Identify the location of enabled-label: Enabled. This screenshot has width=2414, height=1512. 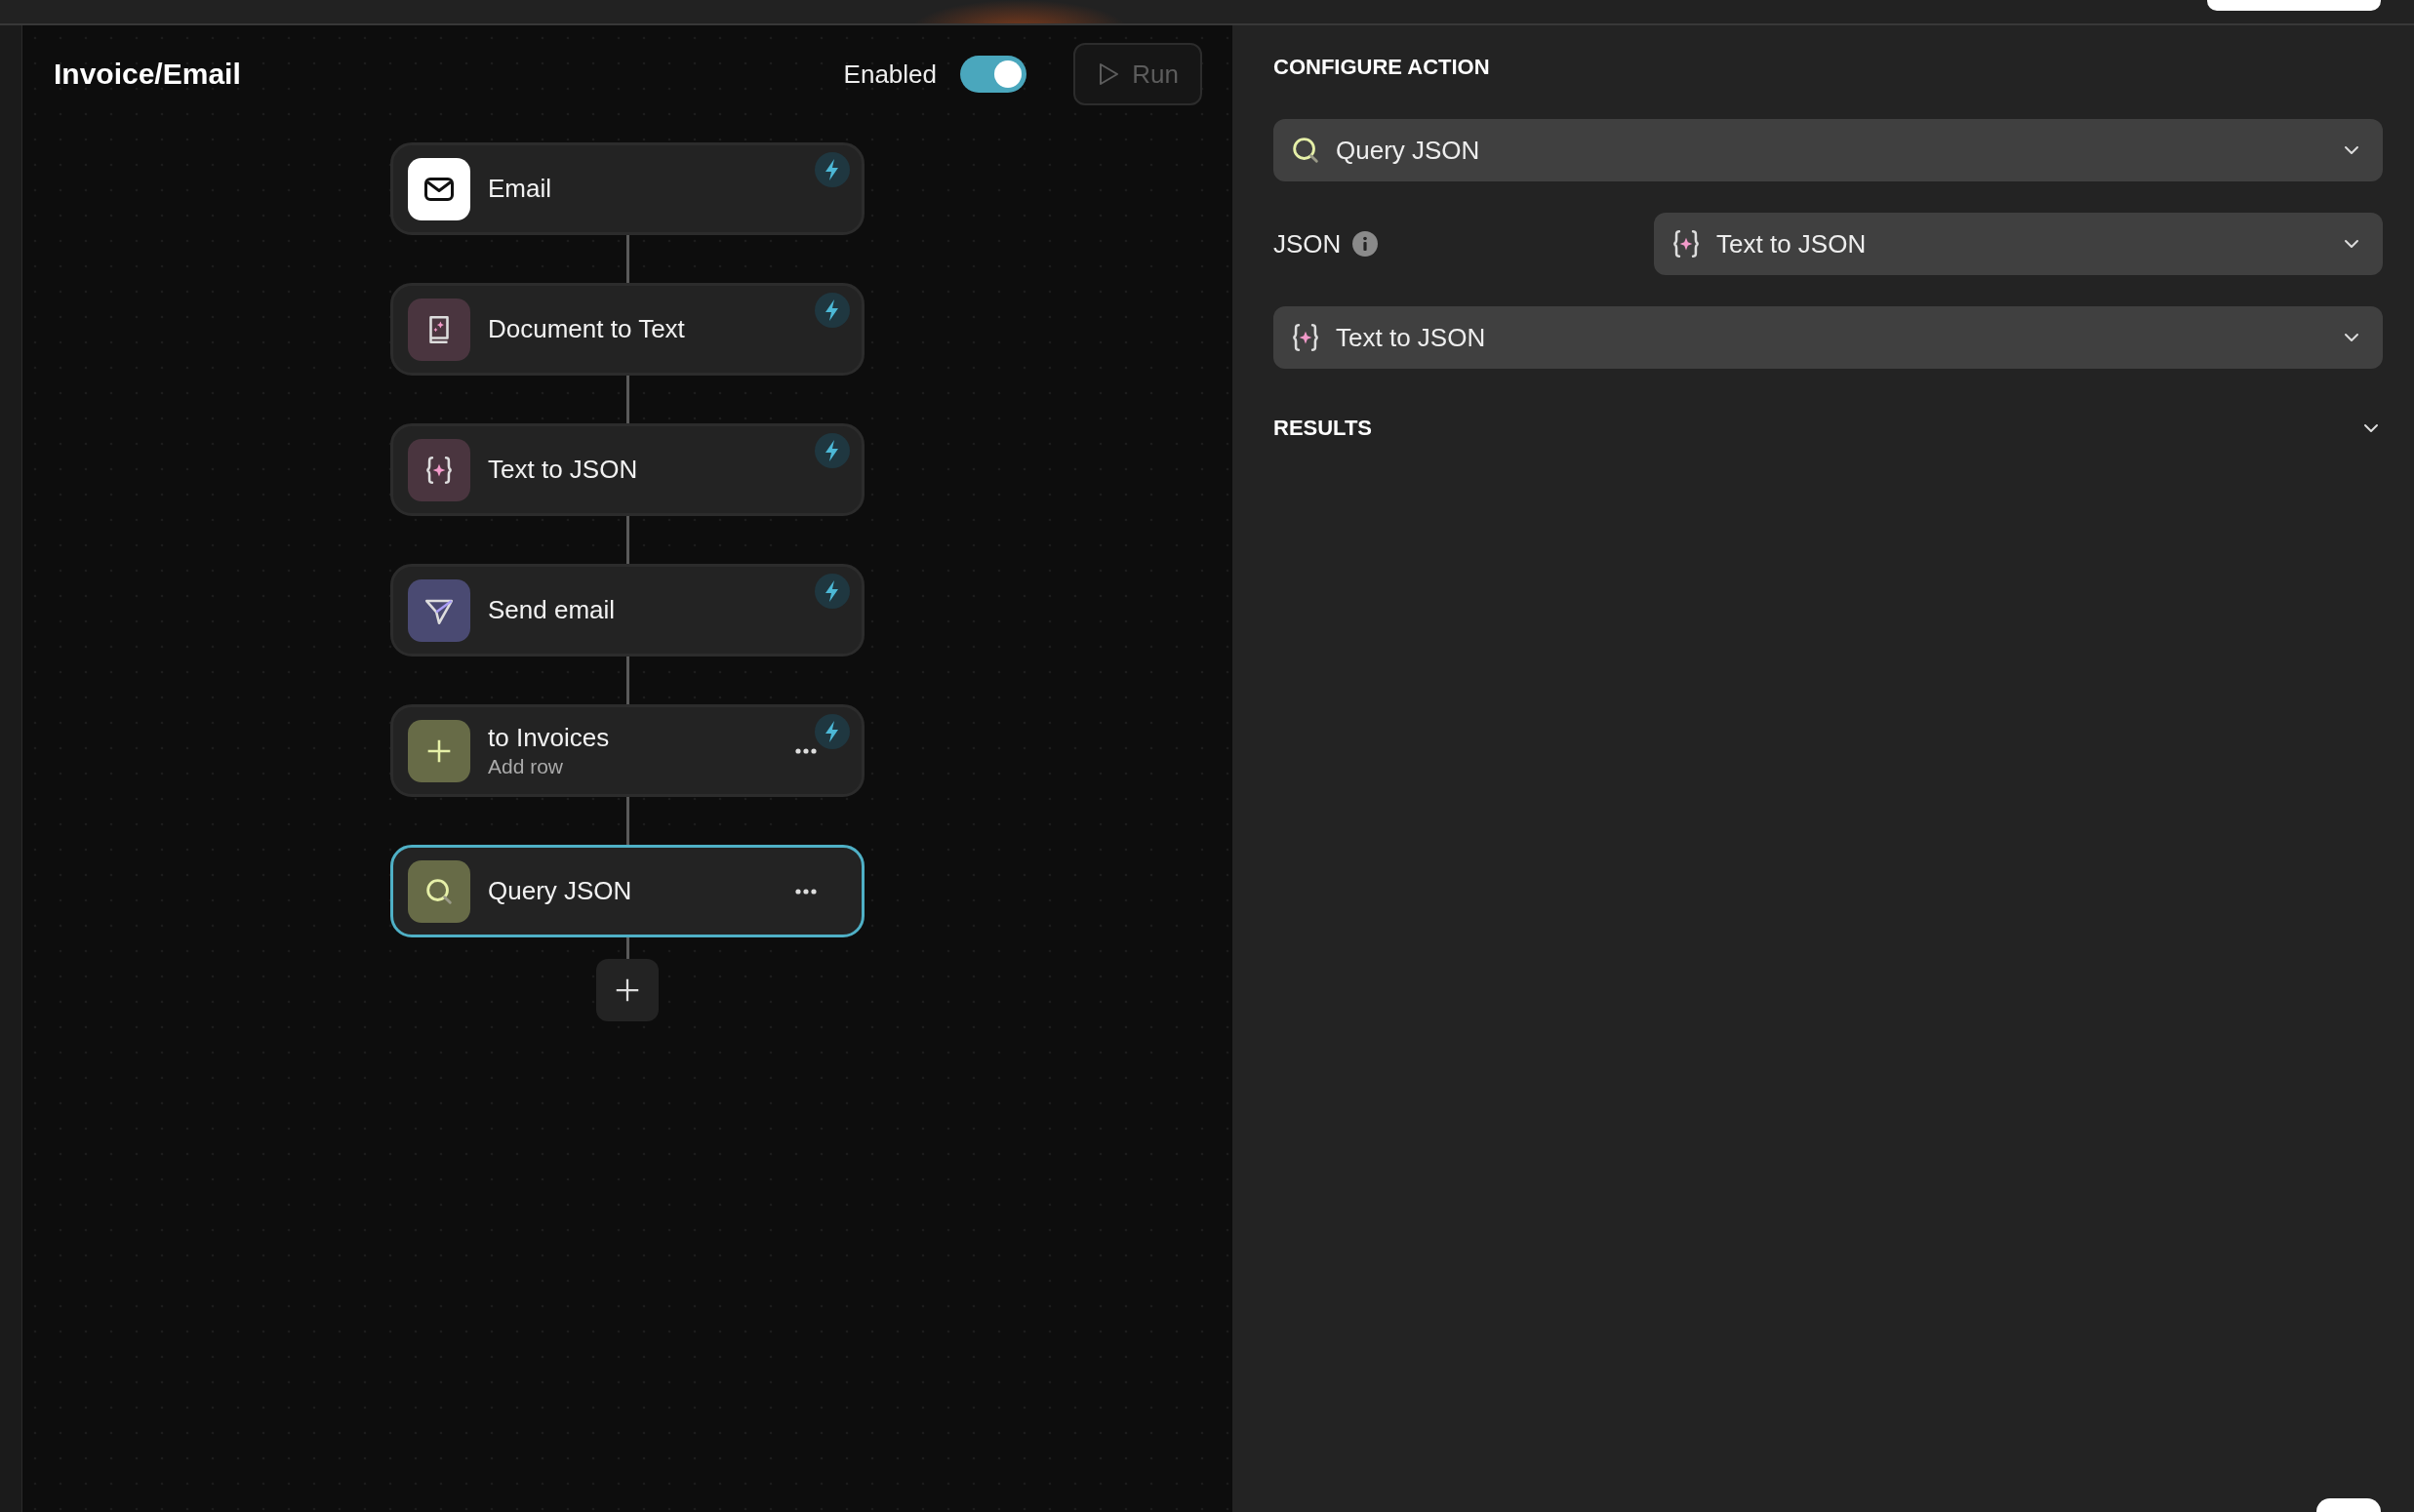
(890, 74).